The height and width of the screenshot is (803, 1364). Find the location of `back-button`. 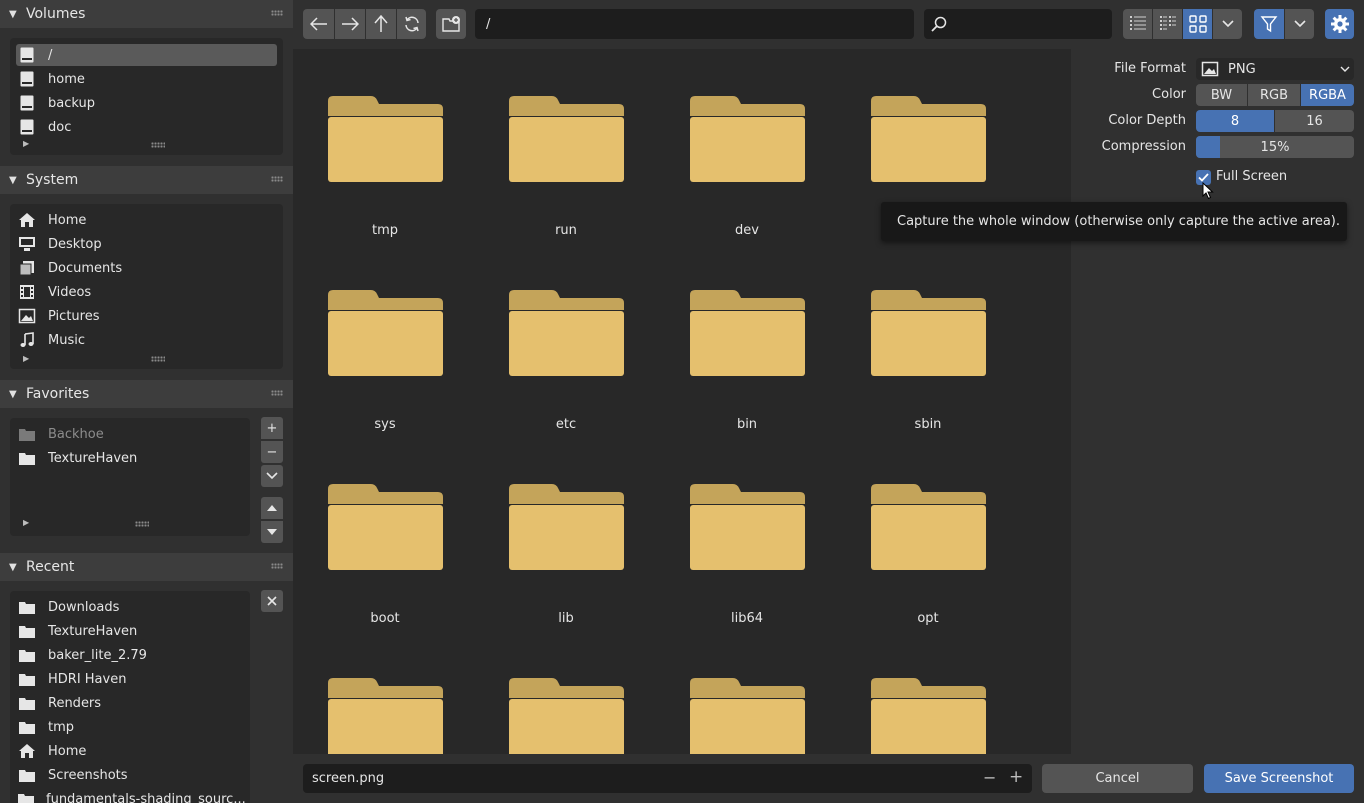

back-button is located at coordinates (318, 24).